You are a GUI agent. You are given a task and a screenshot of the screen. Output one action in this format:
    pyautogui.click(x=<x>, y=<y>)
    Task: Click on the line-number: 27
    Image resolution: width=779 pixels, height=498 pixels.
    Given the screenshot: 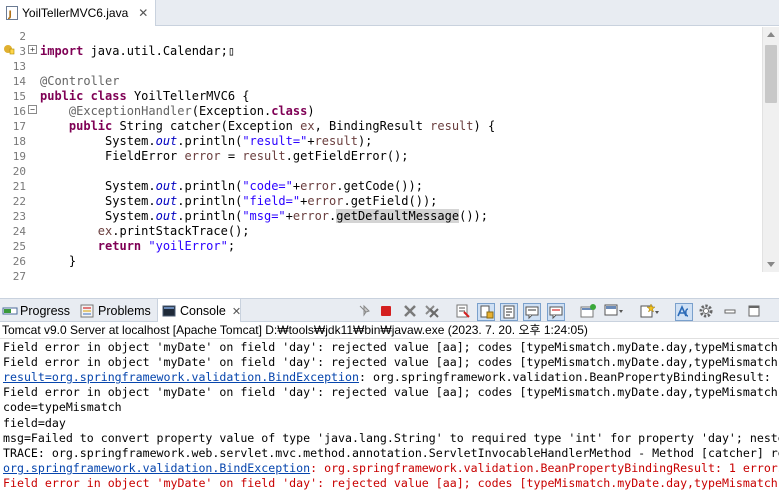 What is the action you would take?
    pyautogui.click(x=19, y=276)
    